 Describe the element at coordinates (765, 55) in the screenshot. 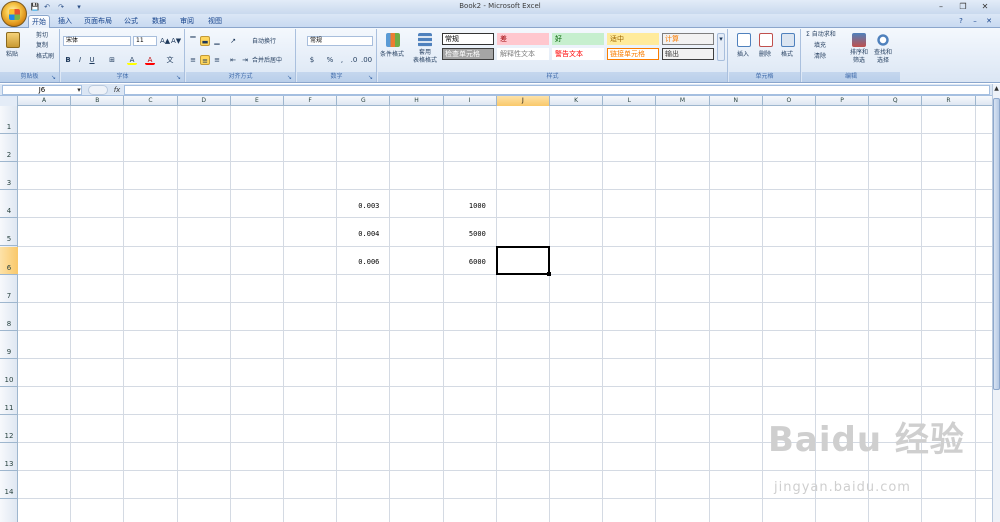

I see `delete-cells-button: 删除` at that location.